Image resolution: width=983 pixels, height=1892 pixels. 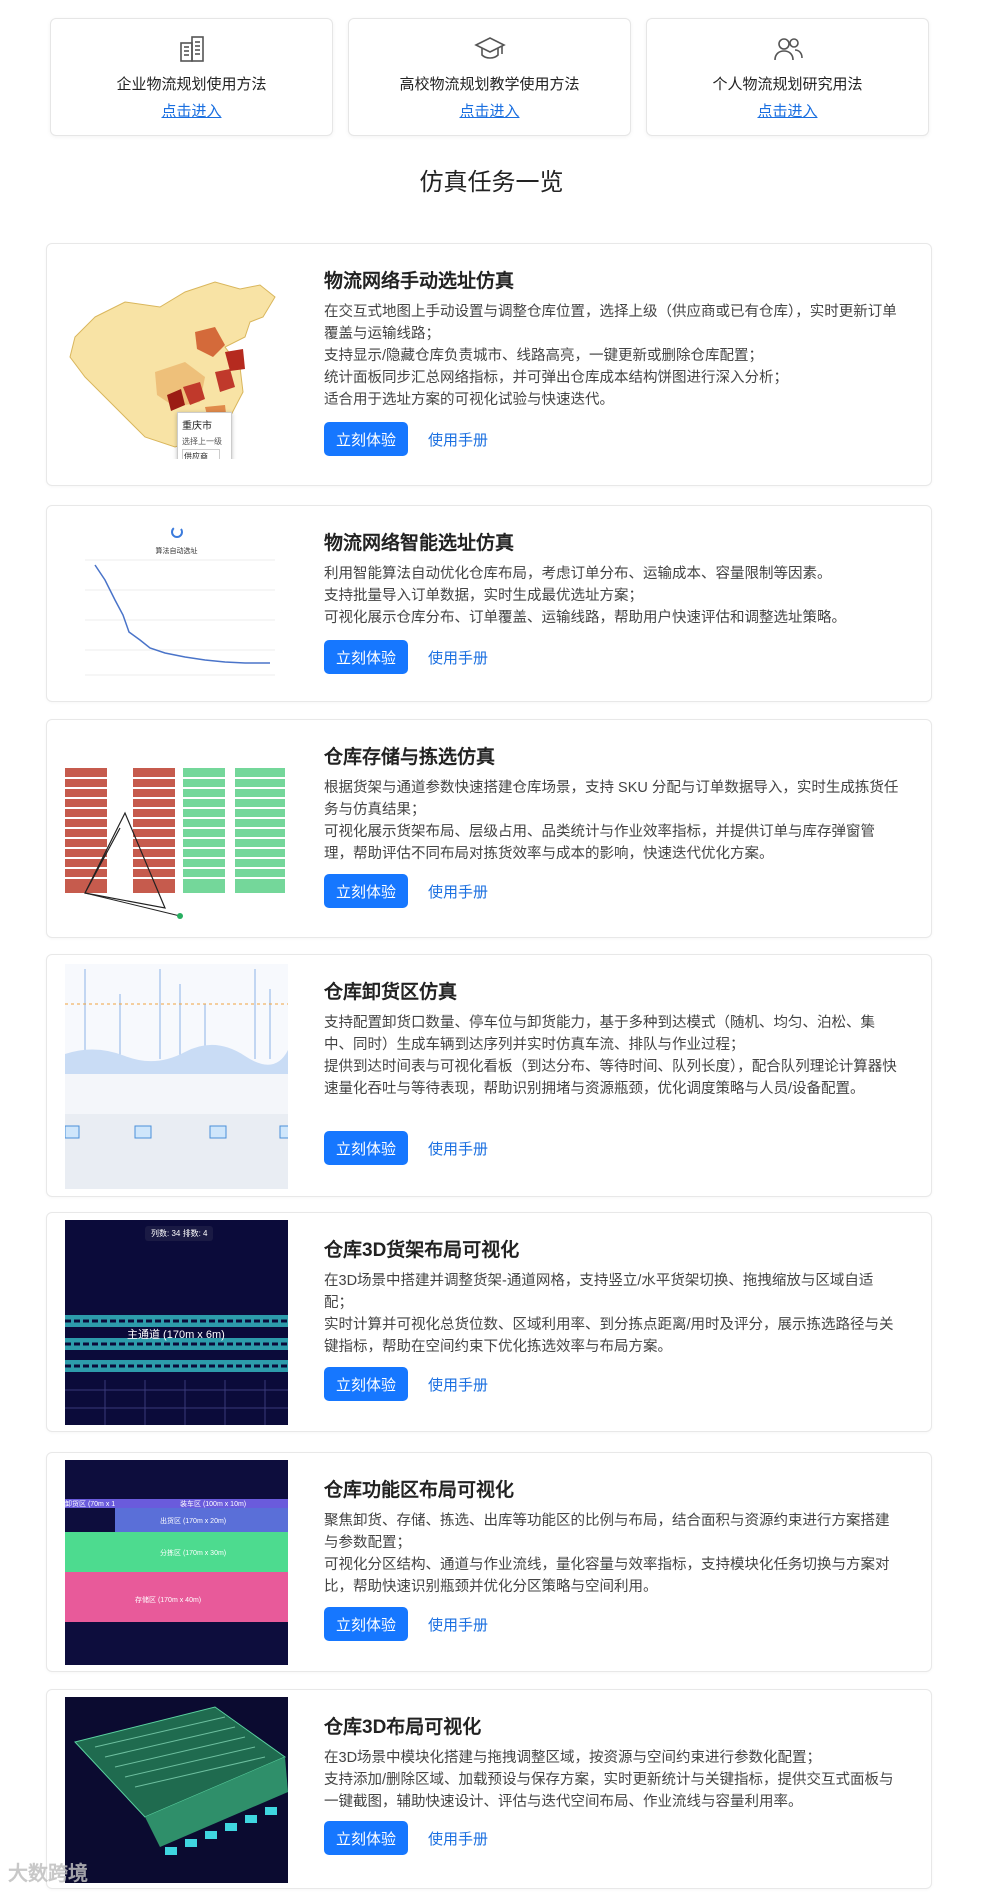 I want to click on building-icon, so click(x=191, y=49).